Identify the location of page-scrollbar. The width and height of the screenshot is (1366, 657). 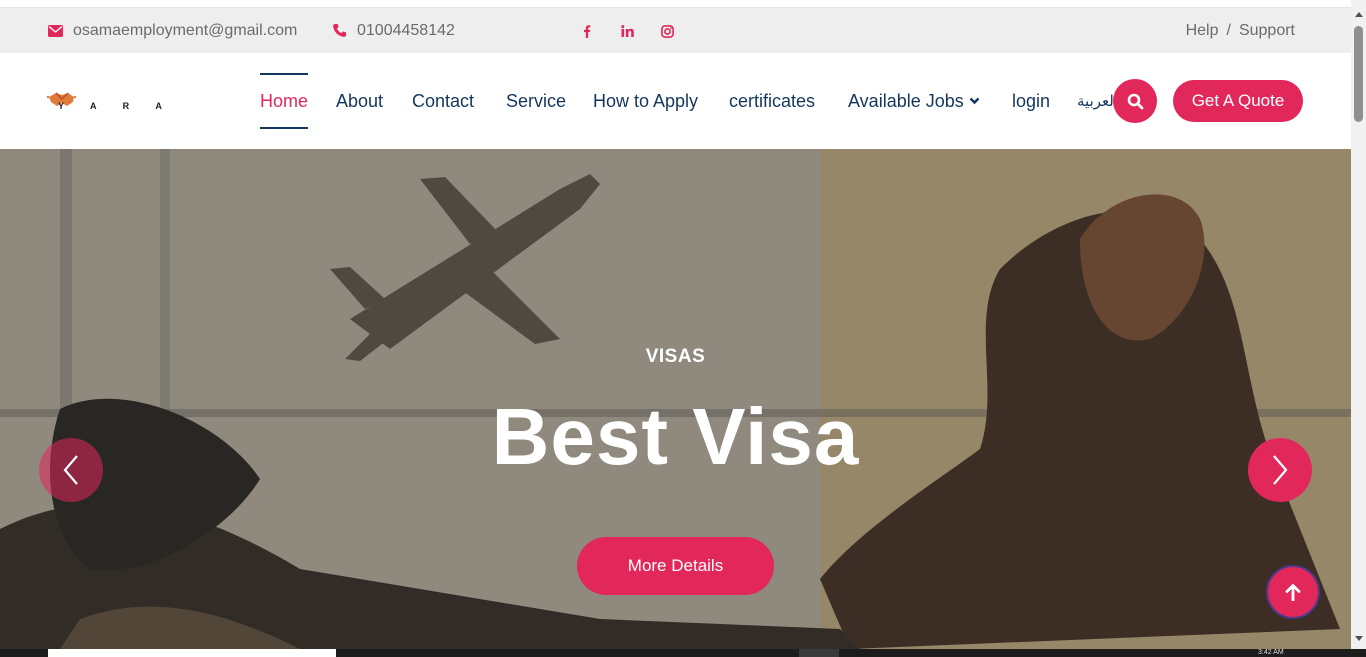
(1358, 324).